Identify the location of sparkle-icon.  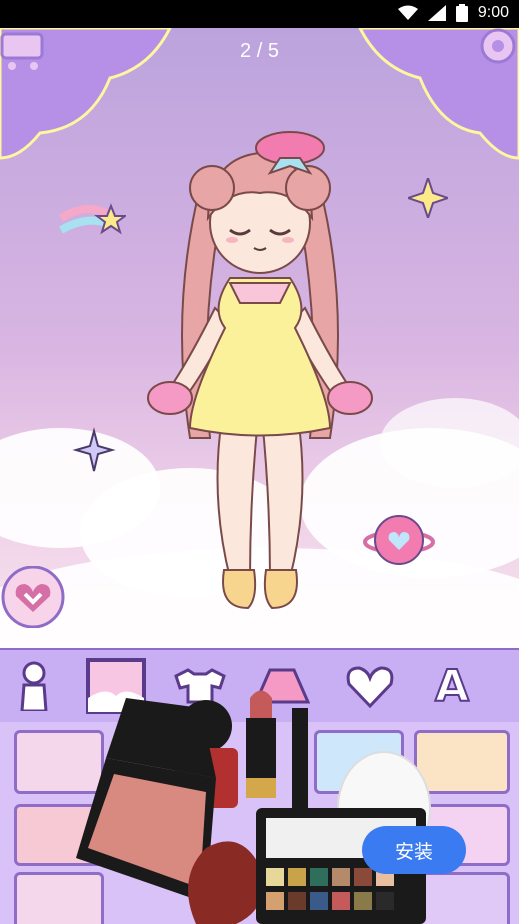
(428, 198).